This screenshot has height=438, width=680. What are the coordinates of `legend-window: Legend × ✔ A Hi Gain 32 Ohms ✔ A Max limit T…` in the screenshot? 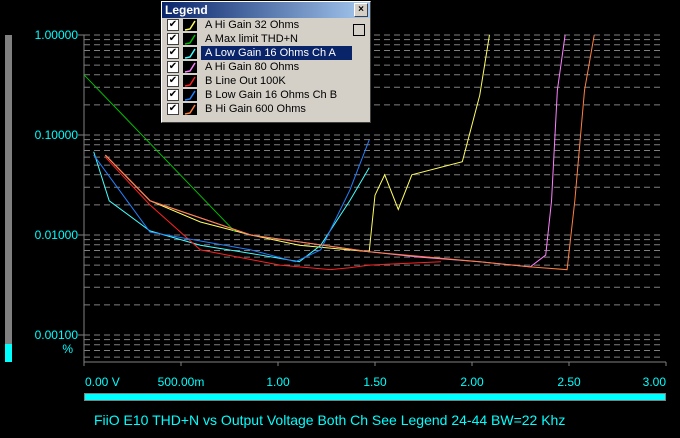 It's located at (266, 62).